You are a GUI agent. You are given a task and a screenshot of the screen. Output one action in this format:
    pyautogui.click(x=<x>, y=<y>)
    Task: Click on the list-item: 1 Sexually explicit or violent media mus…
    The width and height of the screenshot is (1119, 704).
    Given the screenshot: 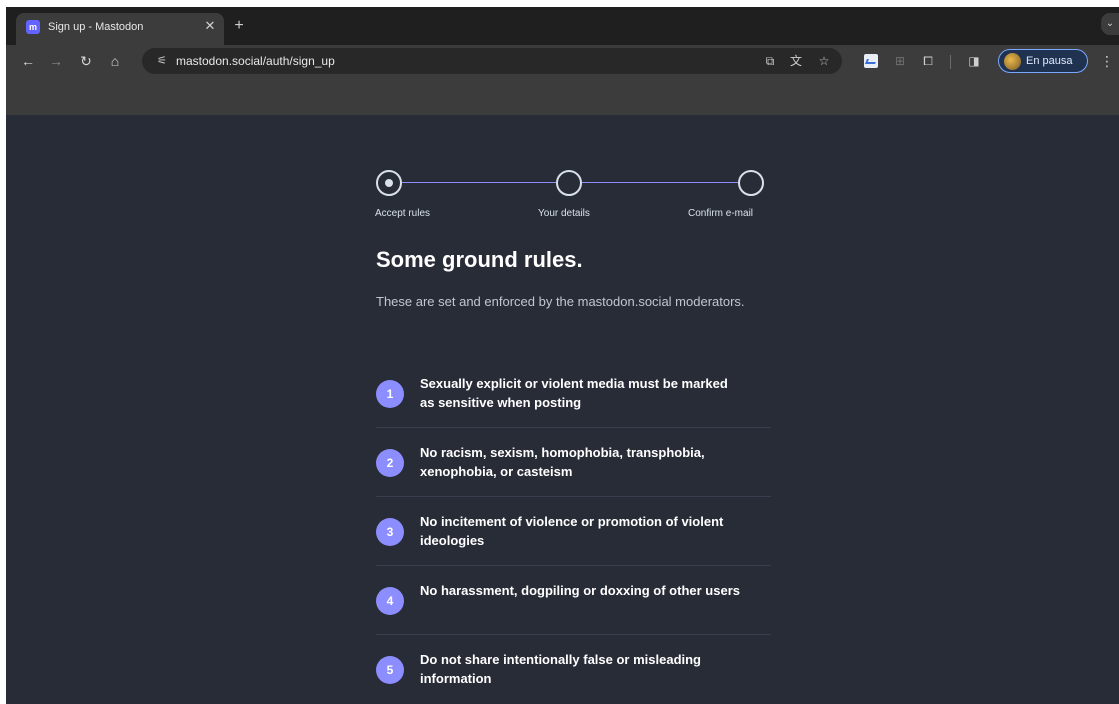 What is the action you would take?
    pyautogui.click(x=573, y=393)
    